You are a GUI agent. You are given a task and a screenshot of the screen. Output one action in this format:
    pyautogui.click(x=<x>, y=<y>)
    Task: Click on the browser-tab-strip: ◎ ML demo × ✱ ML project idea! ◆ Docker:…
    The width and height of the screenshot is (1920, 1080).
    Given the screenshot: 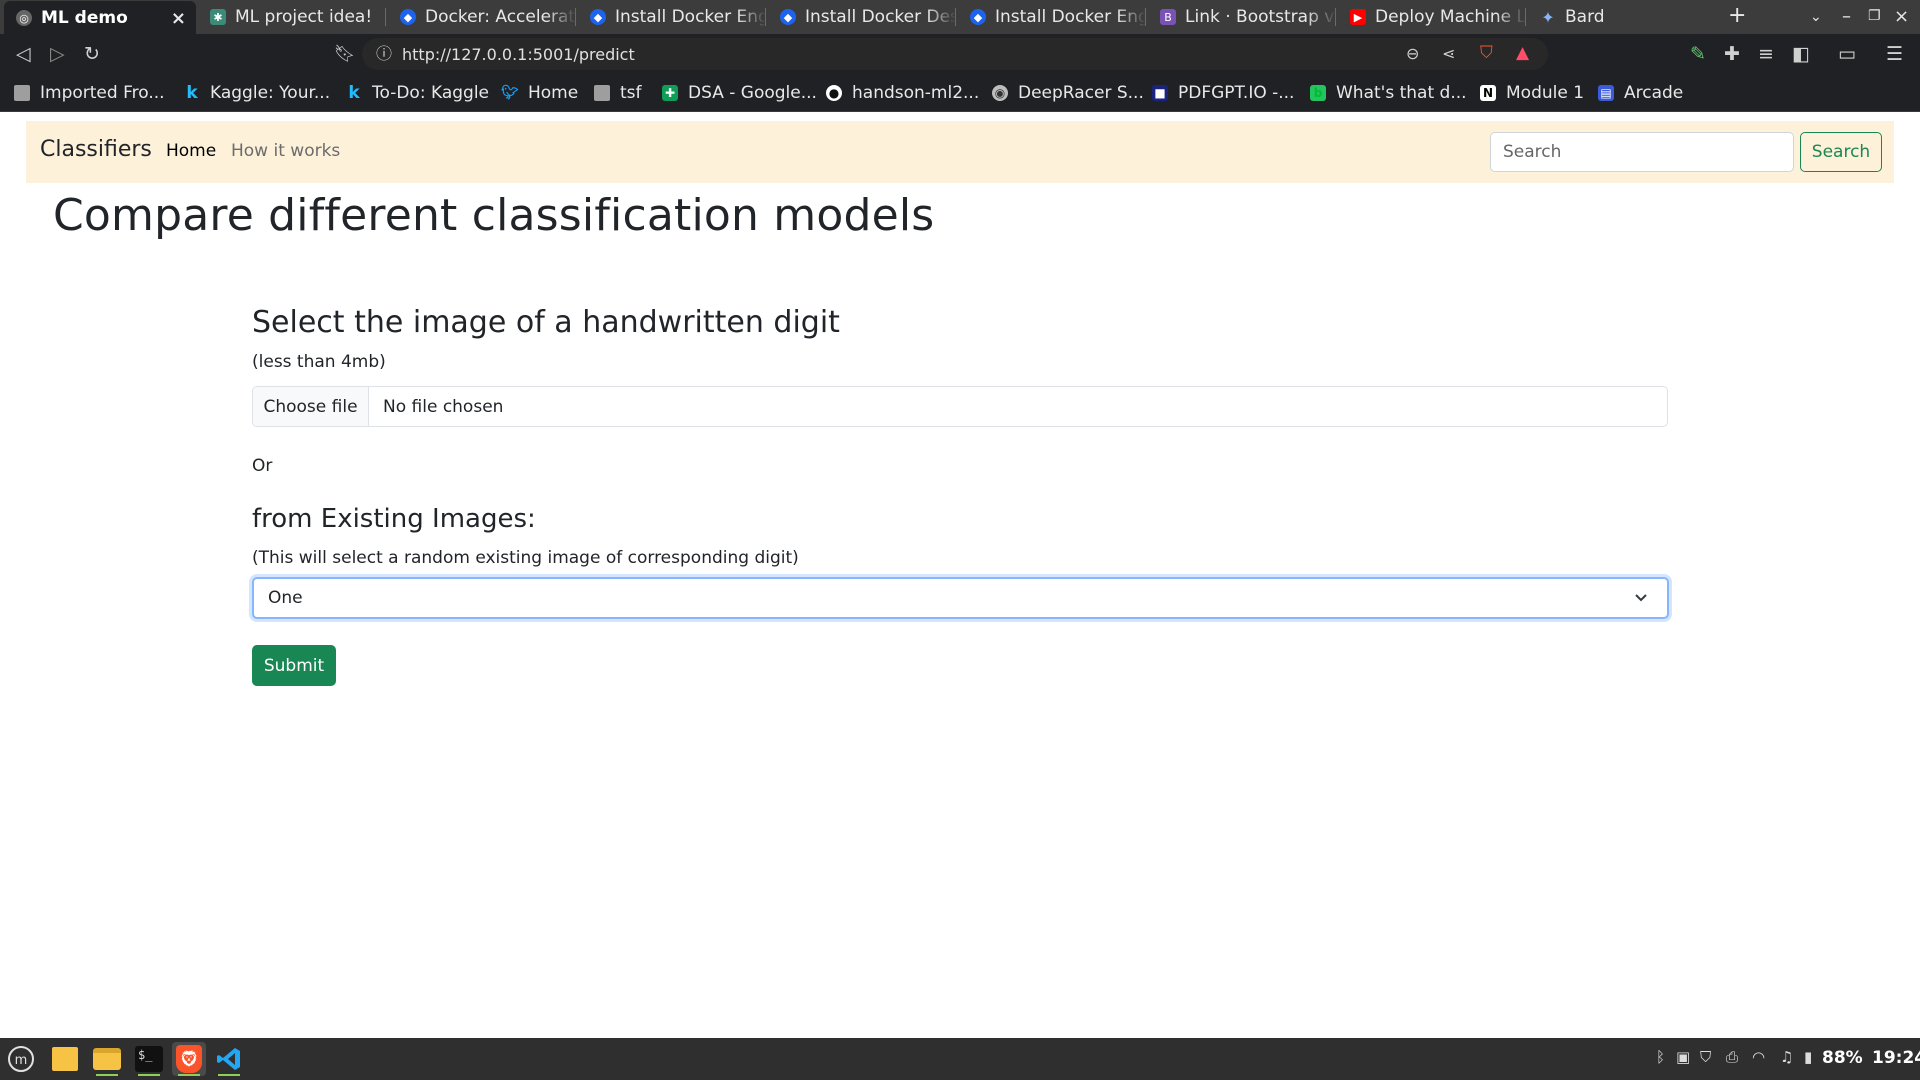 What is the action you would take?
    pyautogui.click(x=960, y=17)
    